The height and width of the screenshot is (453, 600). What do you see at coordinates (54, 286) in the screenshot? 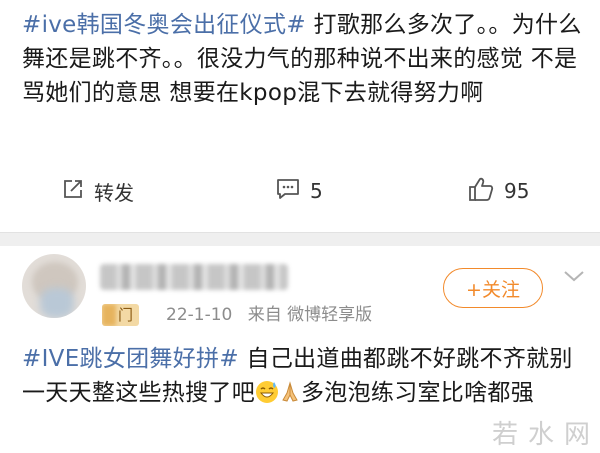
I see `avatar` at bounding box center [54, 286].